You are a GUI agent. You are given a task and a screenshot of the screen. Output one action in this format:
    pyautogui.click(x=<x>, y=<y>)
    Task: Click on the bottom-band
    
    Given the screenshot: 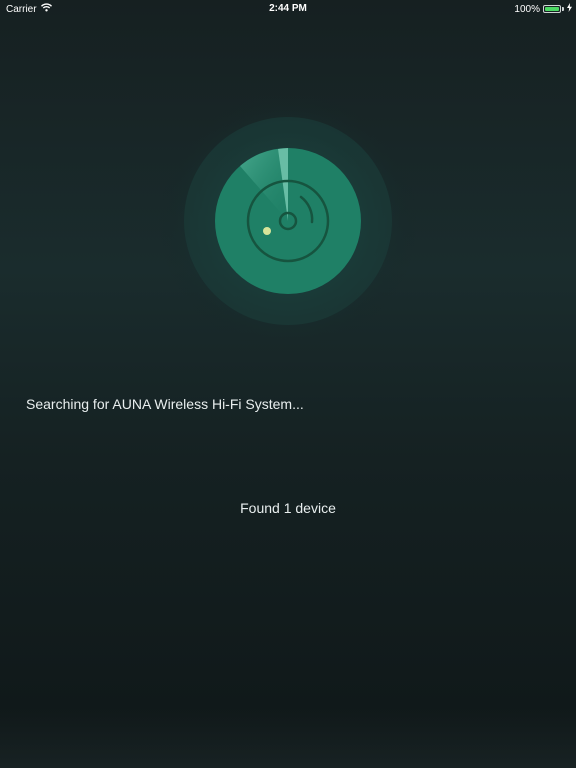 What is the action you would take?
    pyautogui.click(x=288, y=738)
    